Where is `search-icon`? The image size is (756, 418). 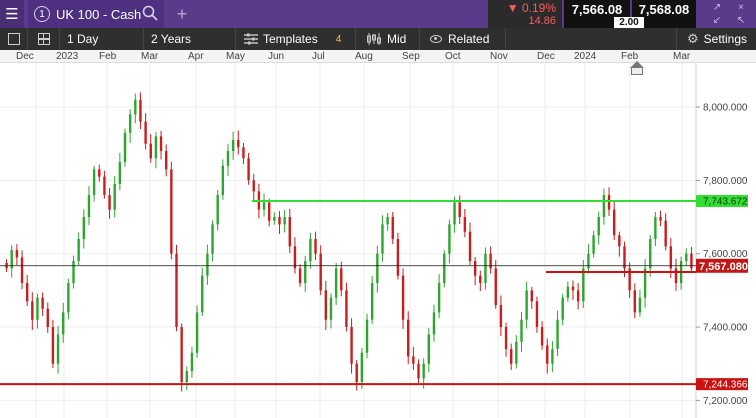 search-icon is located at coordinates (150, 13).